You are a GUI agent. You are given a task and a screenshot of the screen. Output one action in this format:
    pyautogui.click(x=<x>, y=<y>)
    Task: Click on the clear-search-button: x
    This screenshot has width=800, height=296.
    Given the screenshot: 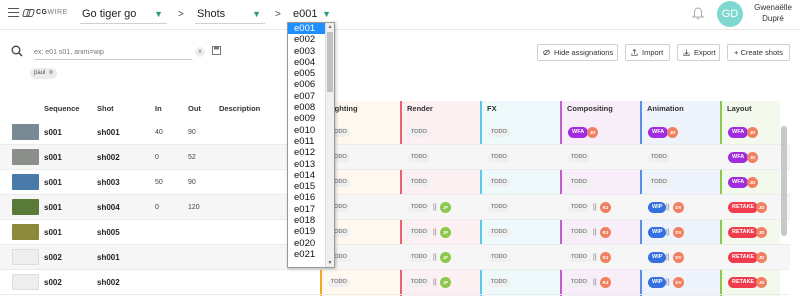 What is the action you would take?
    pyautogui.click(x=200, y=52)
    